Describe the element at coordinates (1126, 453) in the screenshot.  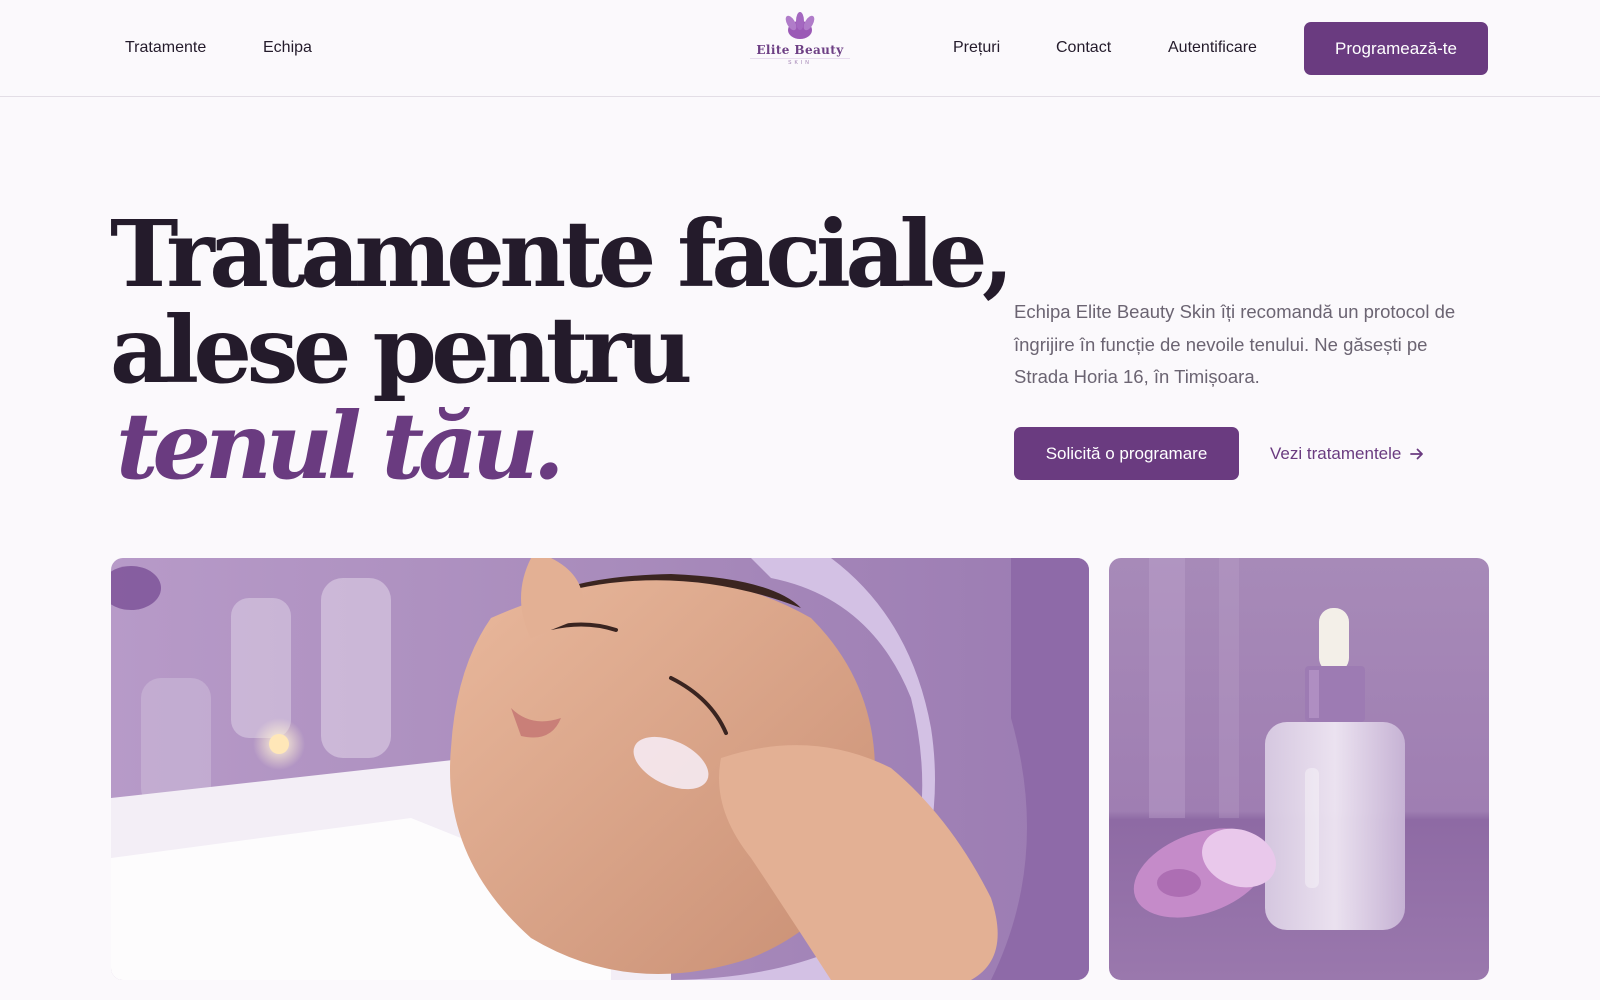
I see `request-appointment-button: Solicită o programare` at that location.